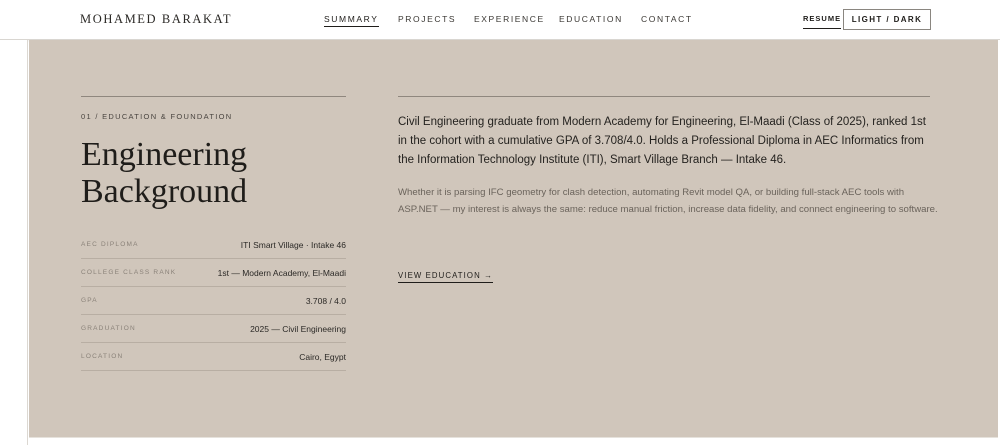 The image size is (1000, 445). I want to click on section-title: Engineering Background, so click(216, 173).